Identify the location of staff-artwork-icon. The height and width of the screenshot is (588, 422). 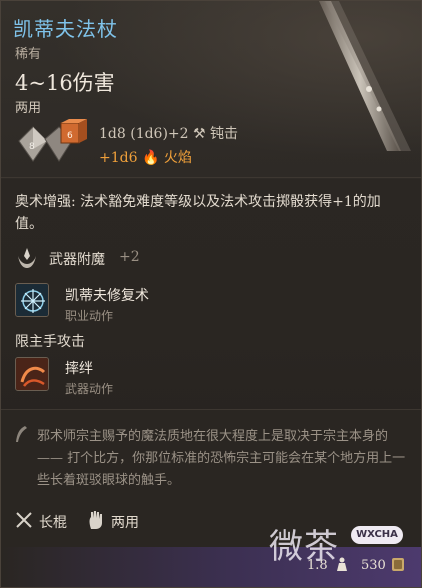
(365, 76).